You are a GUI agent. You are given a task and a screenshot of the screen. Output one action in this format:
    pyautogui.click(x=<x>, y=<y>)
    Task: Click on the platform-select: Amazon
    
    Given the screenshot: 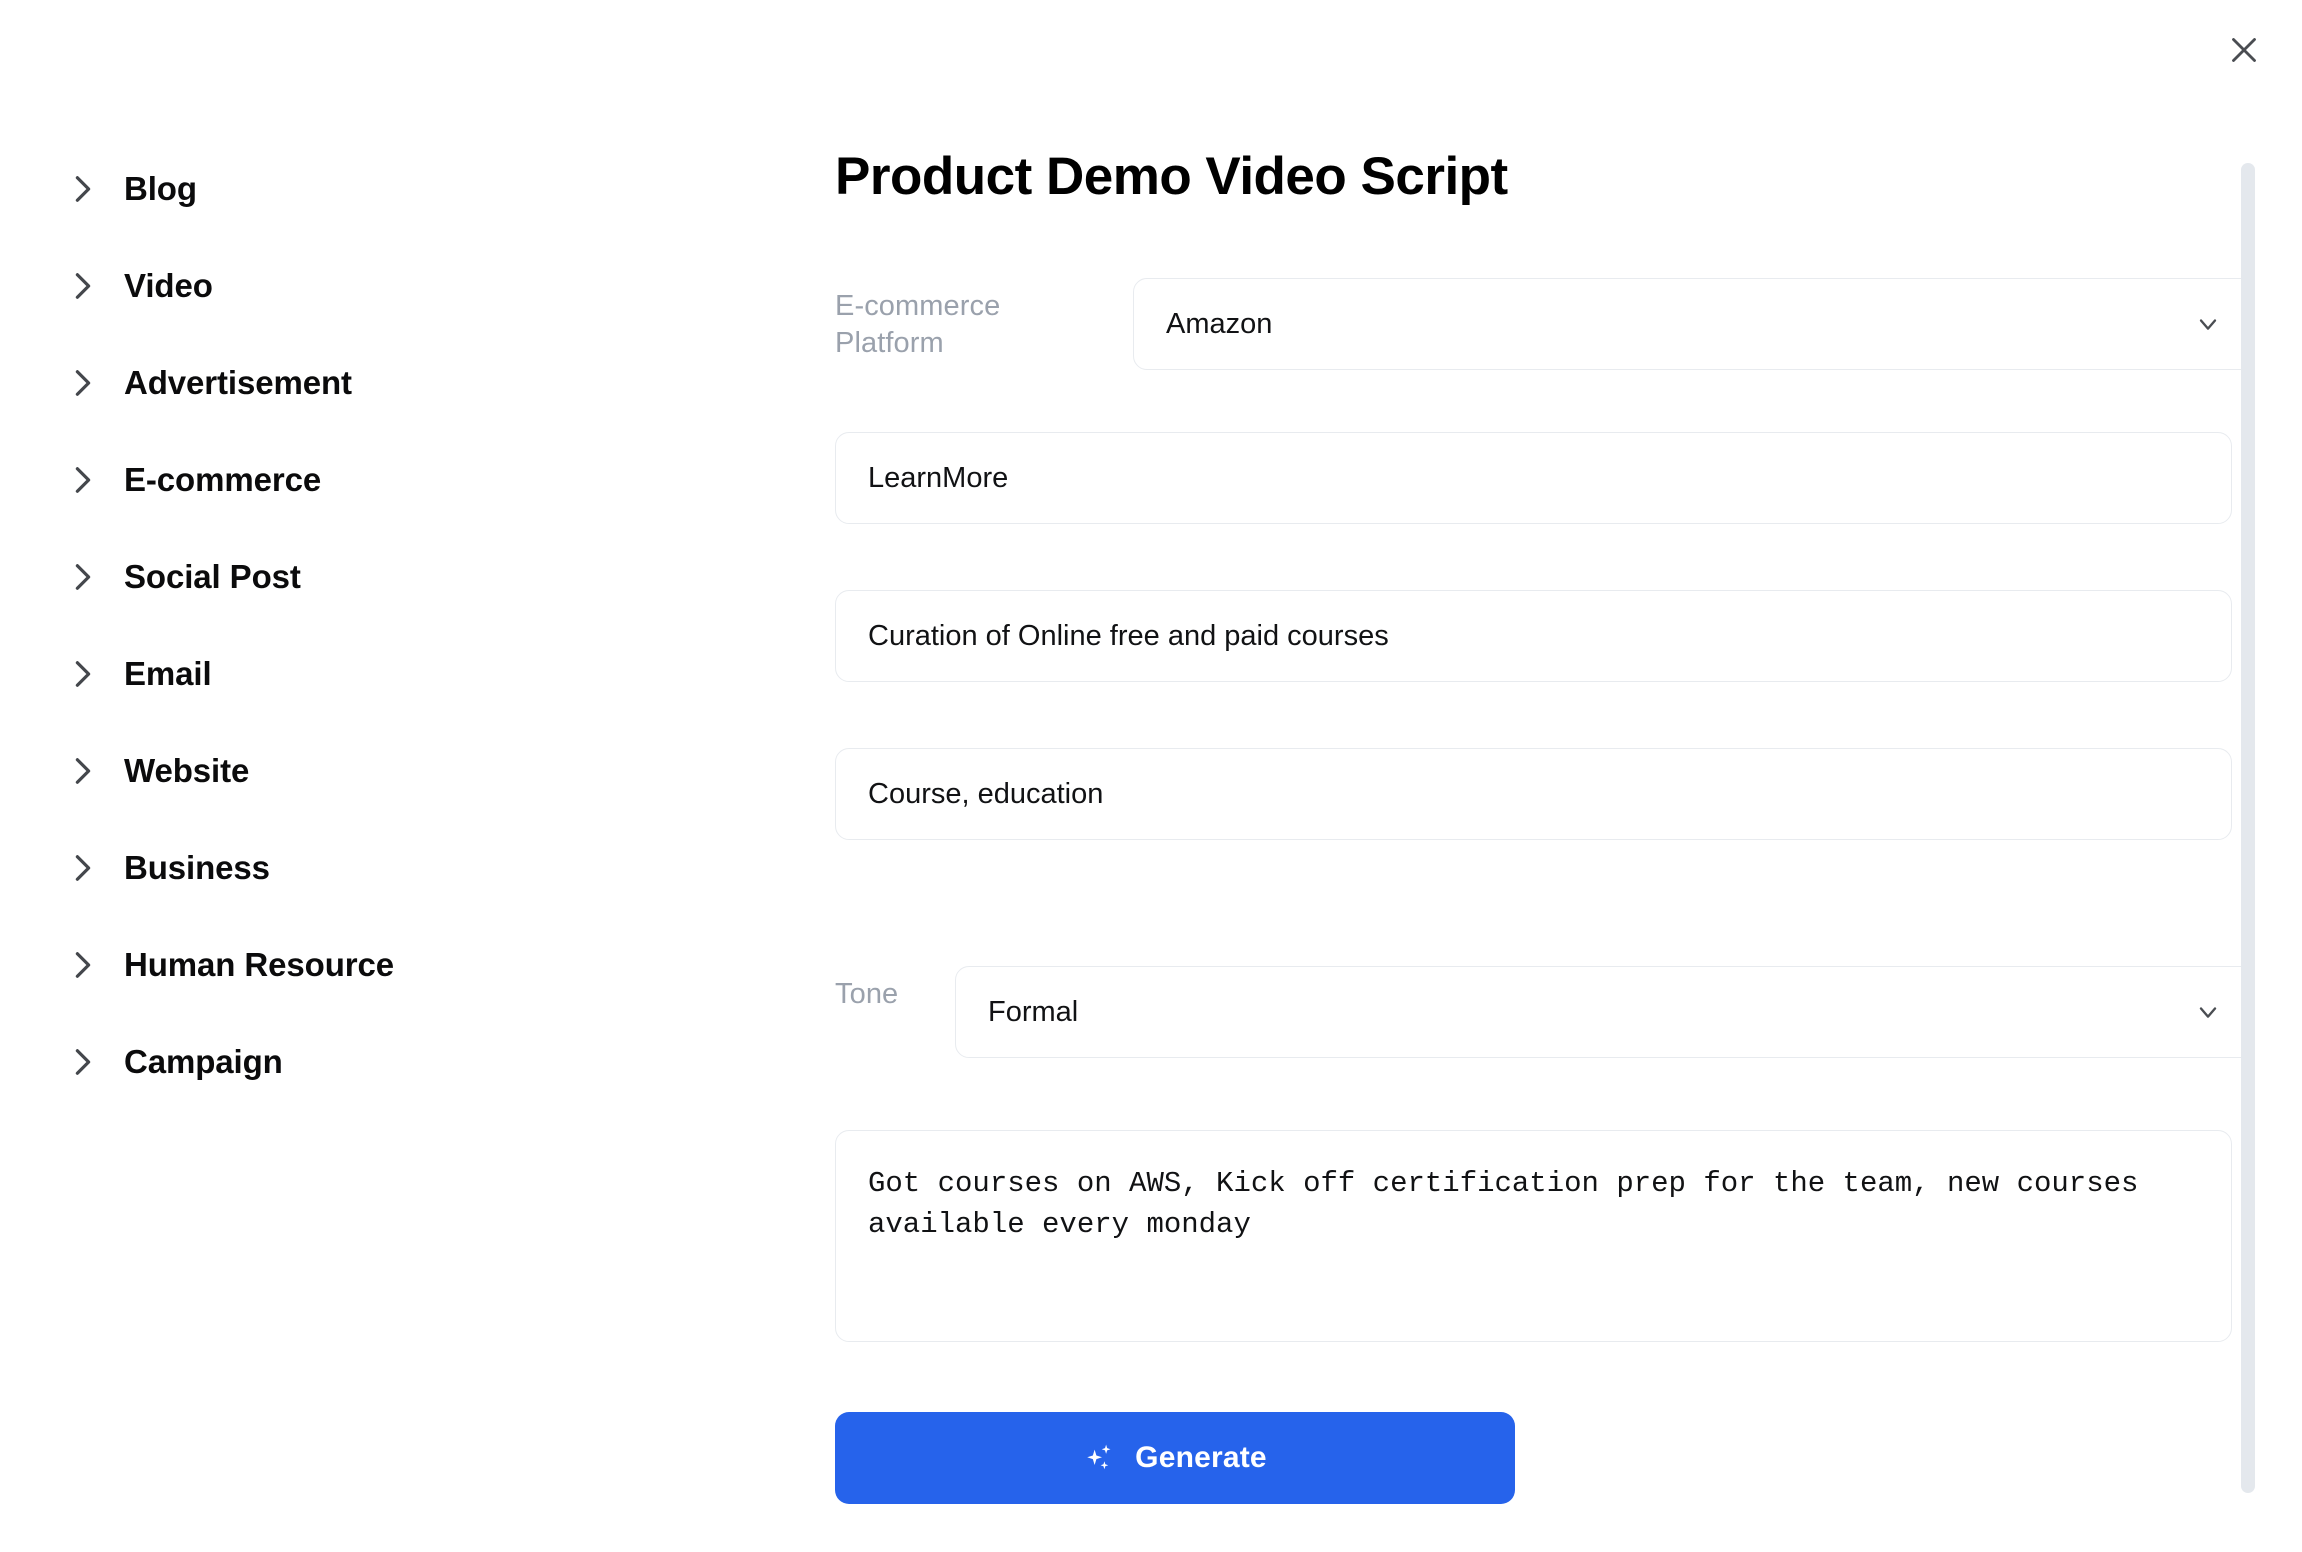 What is the action you would take?
    pyautogui.click(x=1694, y=324)
    